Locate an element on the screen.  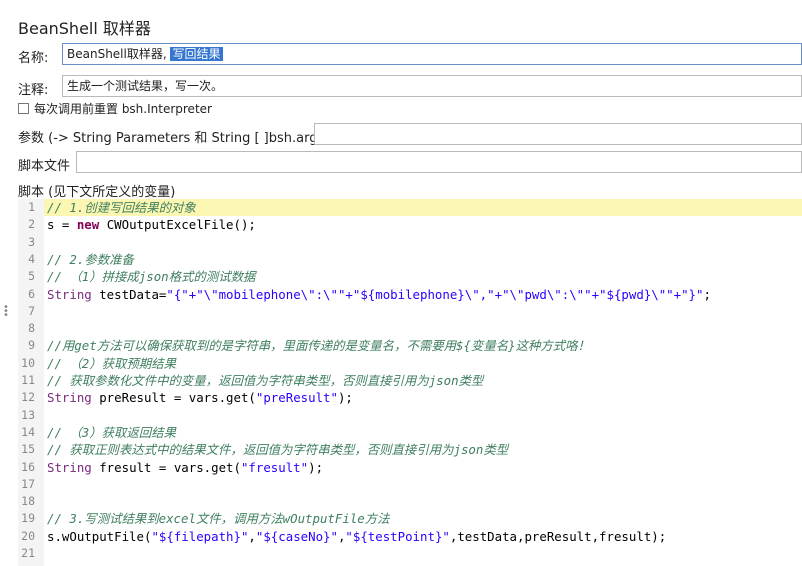
reset-interpreter-label: 每次调用前重置 bsh.Interpreter is located at coordinates (123, 109).